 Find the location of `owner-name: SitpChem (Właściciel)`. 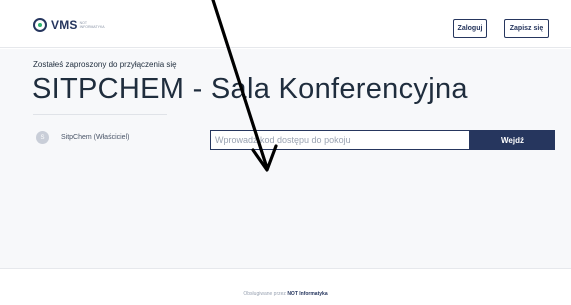

owner-name: SitpChem (Właściciel) is located at coordinates (95, 137).